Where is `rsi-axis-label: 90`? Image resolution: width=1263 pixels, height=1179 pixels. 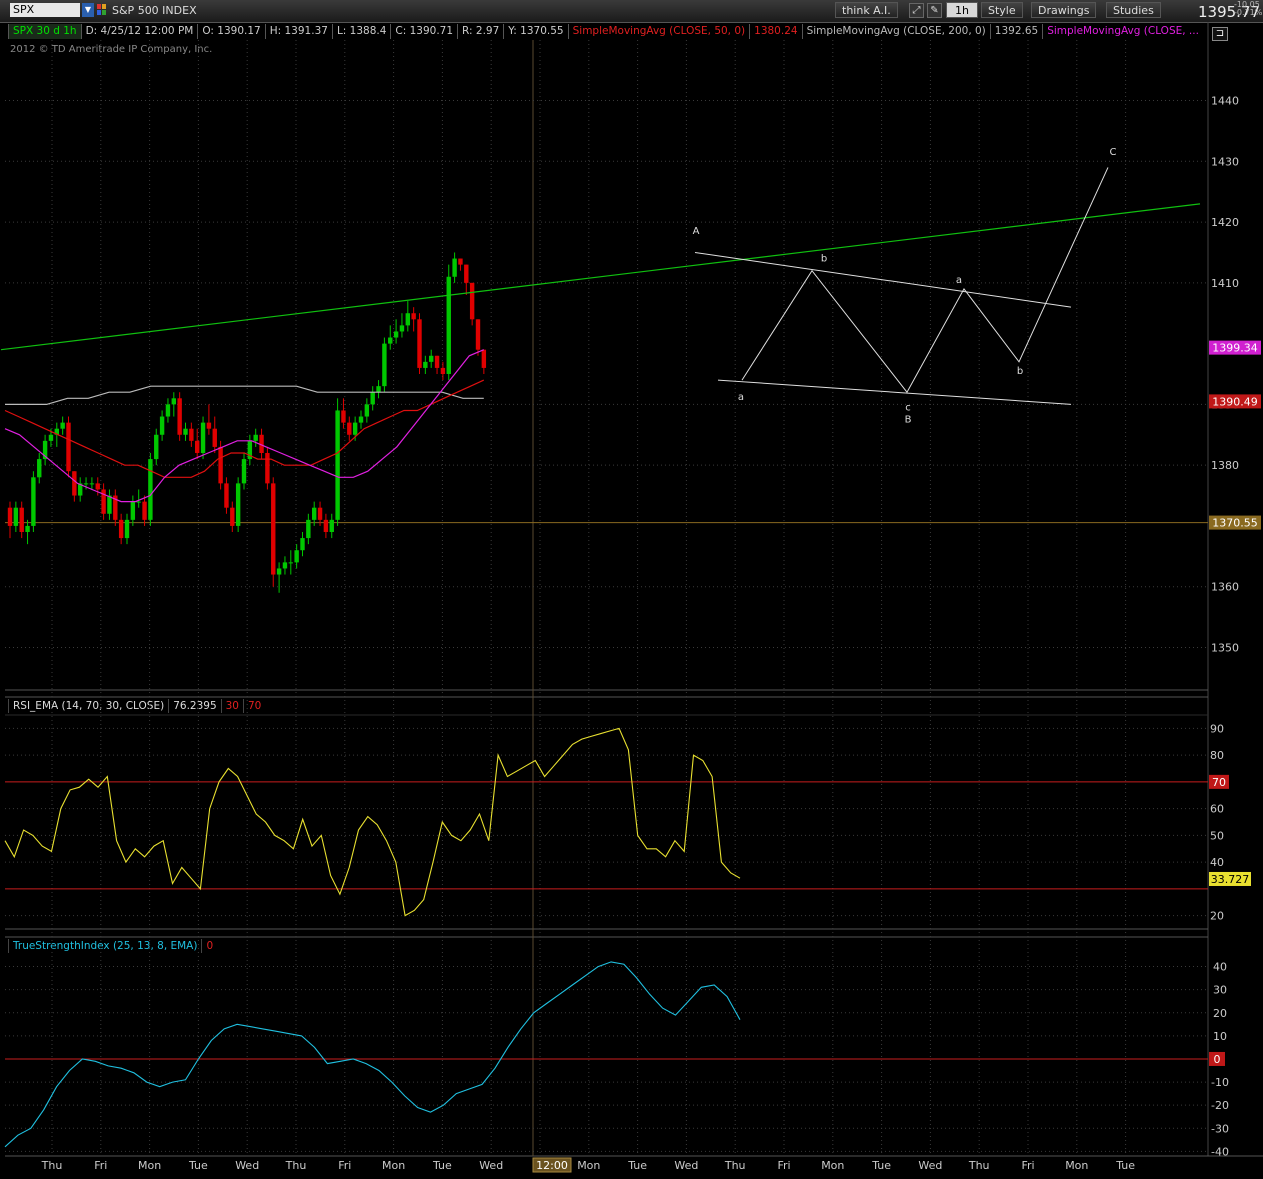
rsi-axis-label: 90 is located at coordinates (1217, 728).